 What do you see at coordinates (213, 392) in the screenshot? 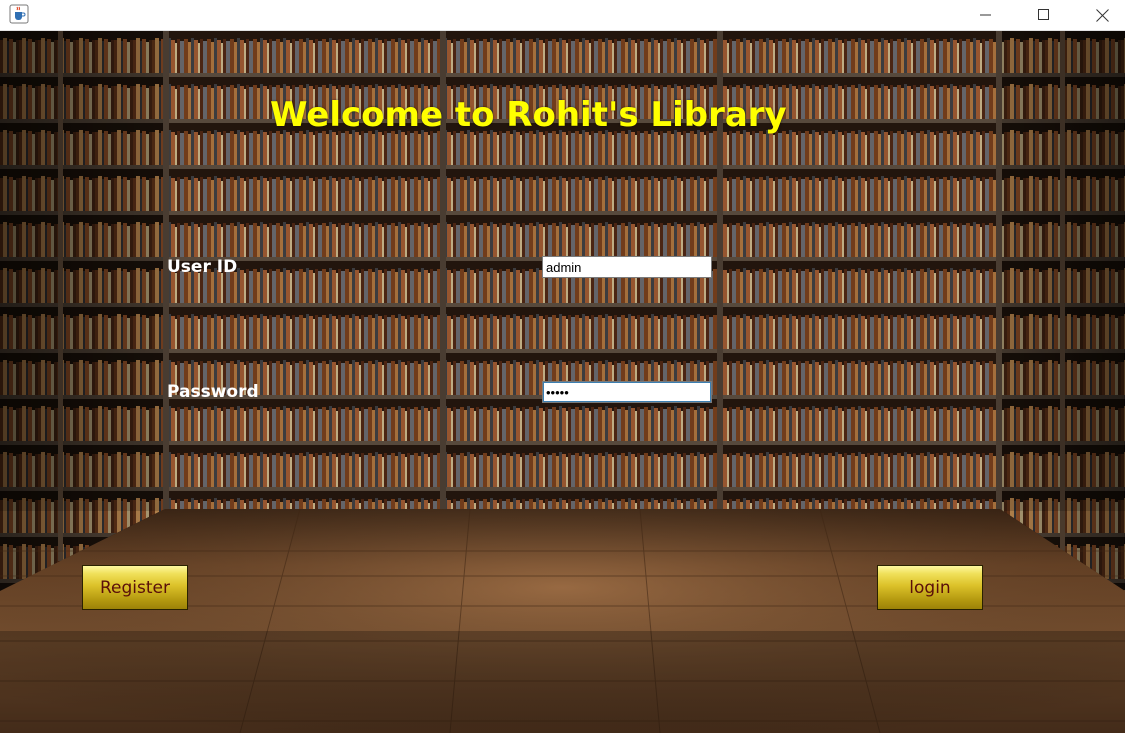
I see `password-label: Password` at bounding box center [213, 392].